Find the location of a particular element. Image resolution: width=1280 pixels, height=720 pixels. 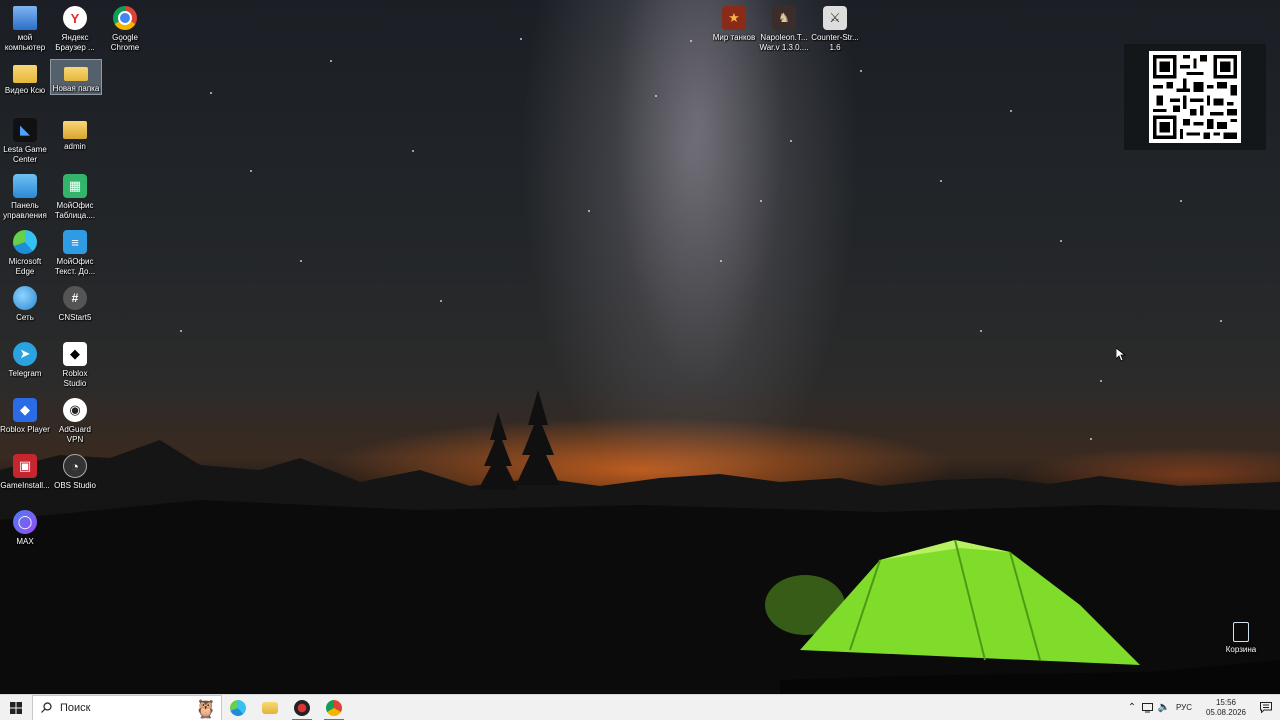

clock-date: 05.08.2026 is located at coordinates (1226, 712).